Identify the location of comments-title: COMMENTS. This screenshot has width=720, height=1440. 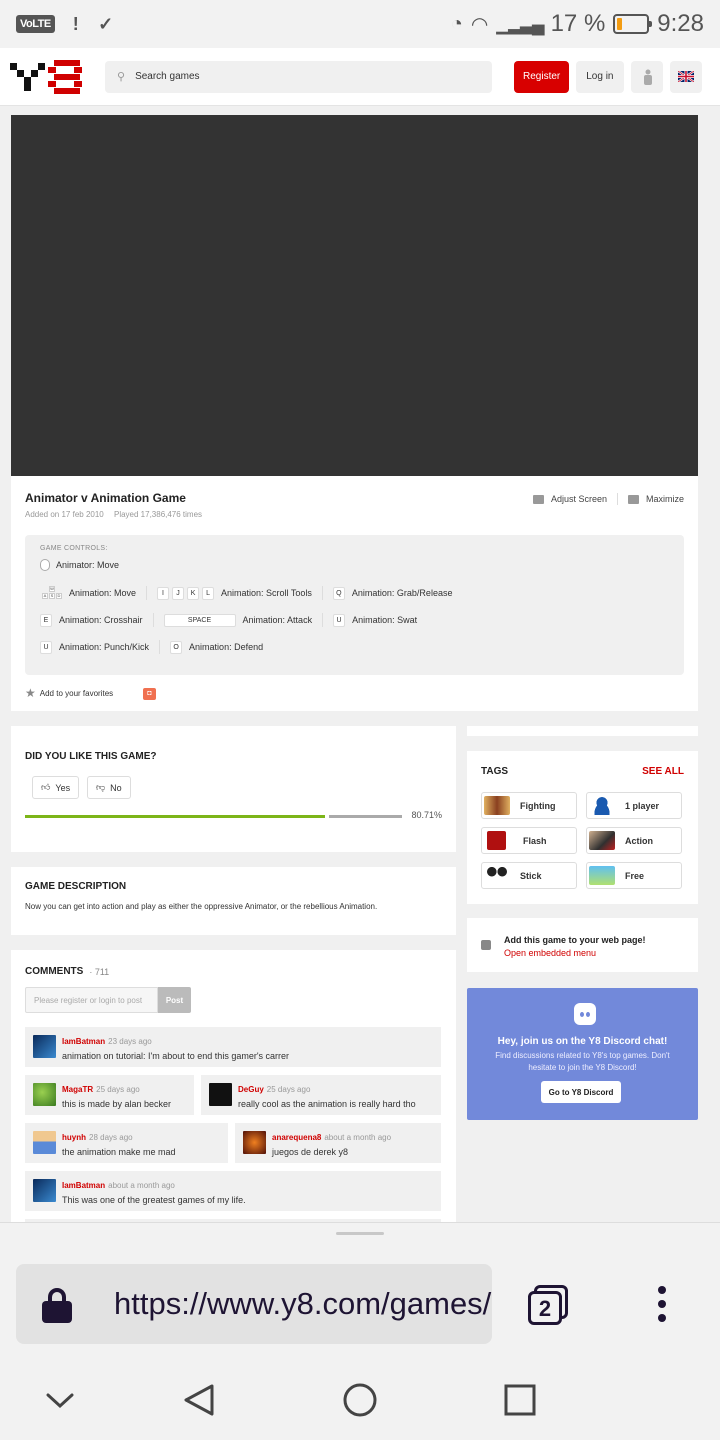
(54, 971).